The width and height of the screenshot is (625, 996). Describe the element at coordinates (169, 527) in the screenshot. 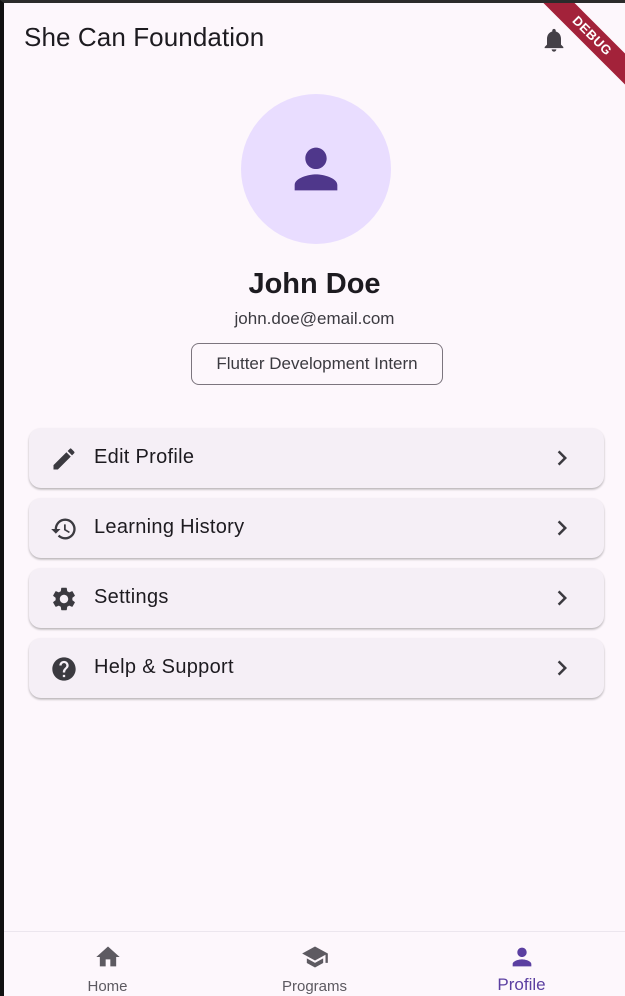

I see `menu-item-label: Learning History` at that location.